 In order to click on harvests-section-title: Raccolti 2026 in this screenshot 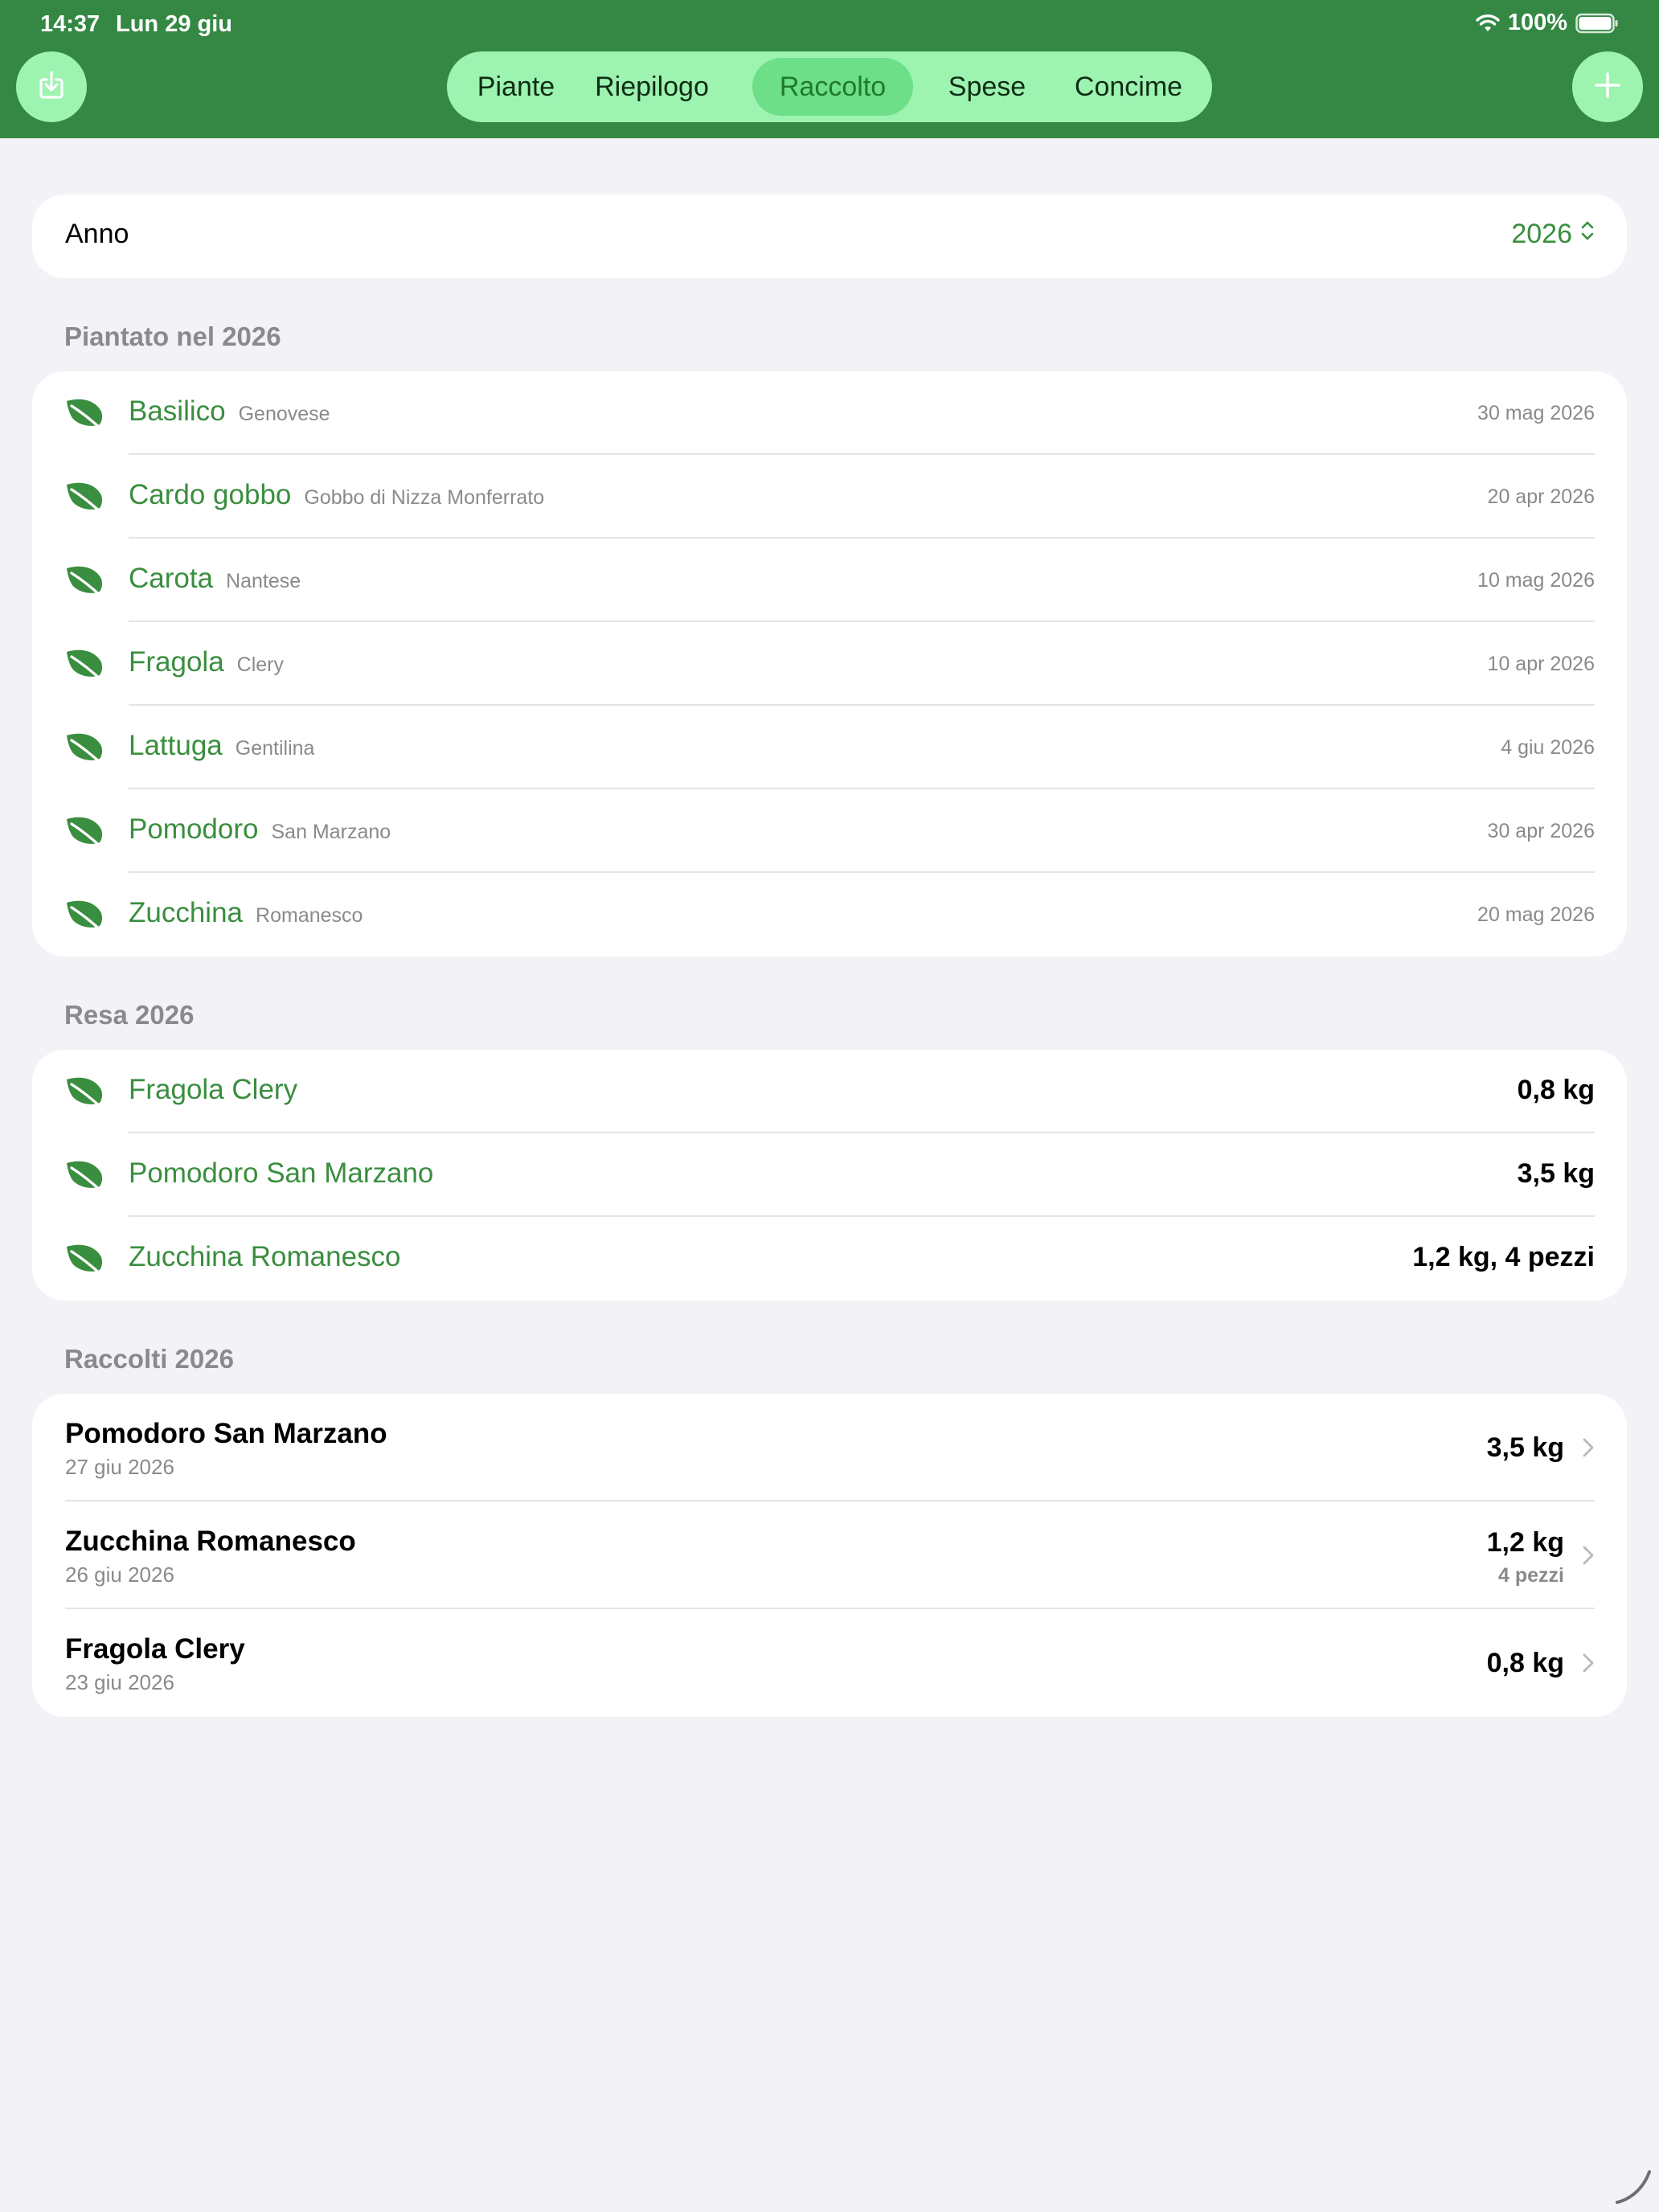, I will do `click(149, 1359)`.